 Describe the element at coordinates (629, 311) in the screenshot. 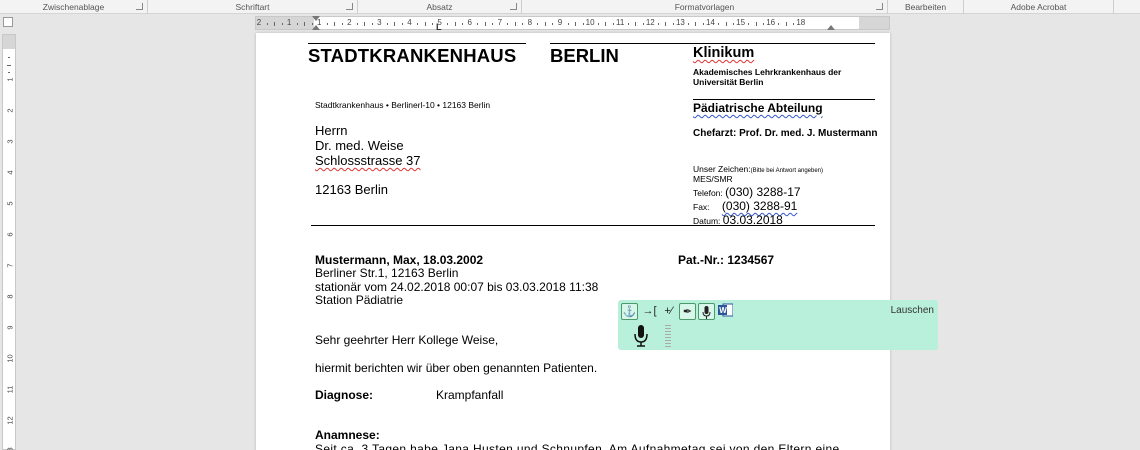

I see `anchor-icon: ⚓` at that location.